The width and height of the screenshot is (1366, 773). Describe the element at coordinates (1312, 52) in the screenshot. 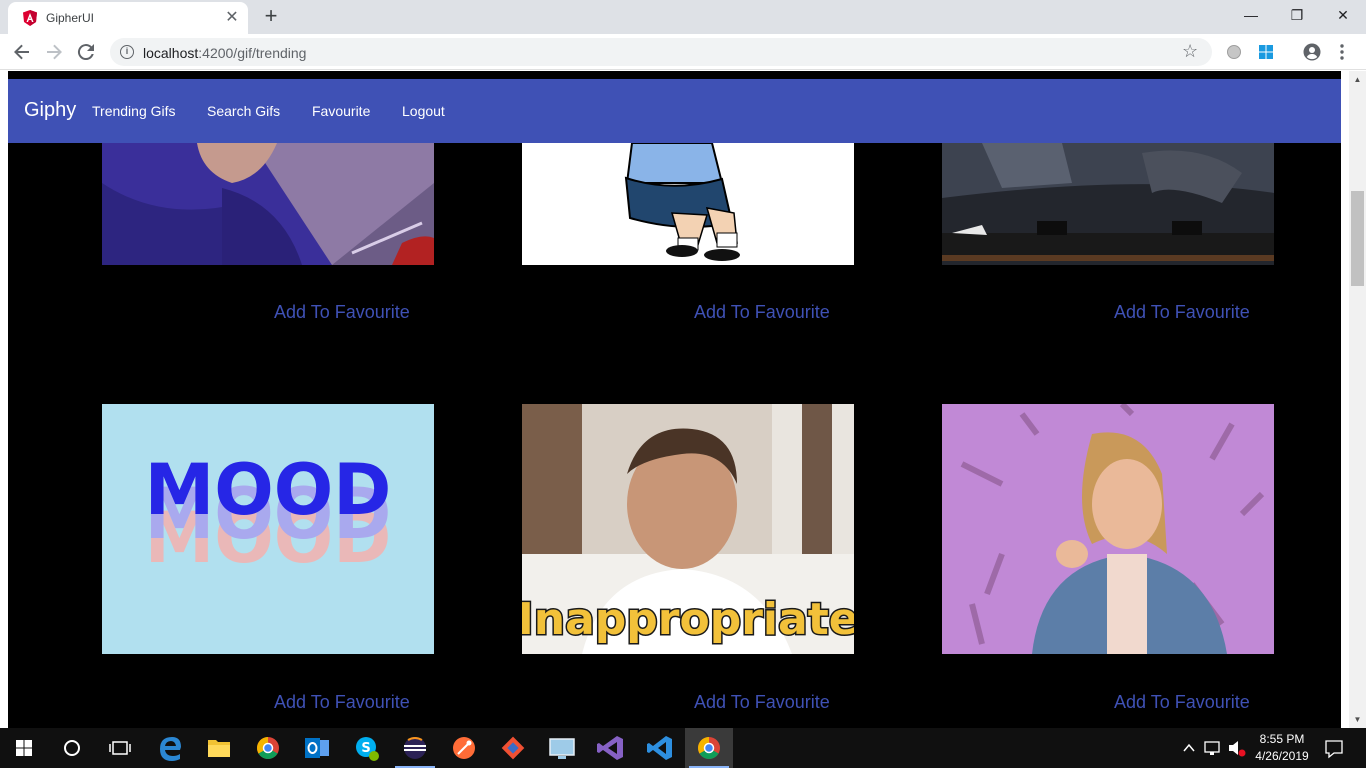

I see `profile-avatar-icon` at that location.